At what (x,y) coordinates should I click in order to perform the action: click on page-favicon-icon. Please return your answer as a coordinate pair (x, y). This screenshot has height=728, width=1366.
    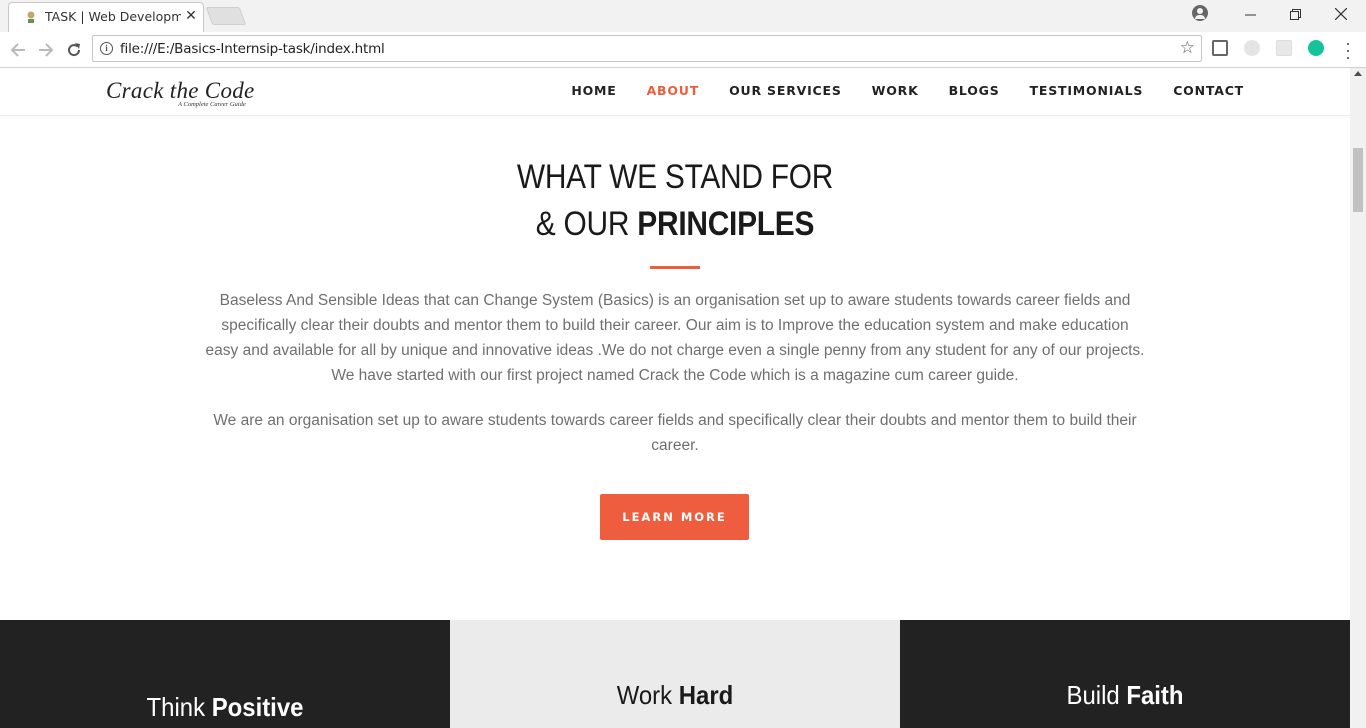
    Looking at the image, I should click on (31, 17).